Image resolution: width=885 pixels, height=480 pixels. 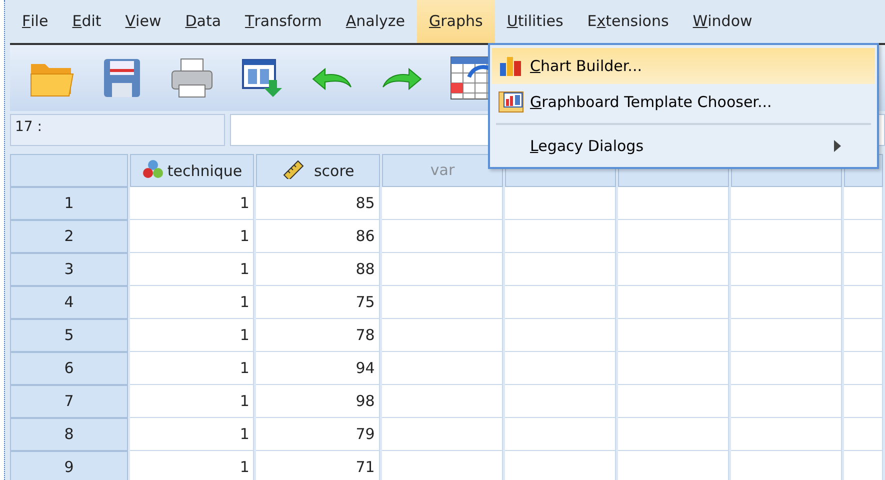 What do you see at coordinates (318, 434) in the screenshot?
I see `table-cell: 79` at bounding box center [318, 434].